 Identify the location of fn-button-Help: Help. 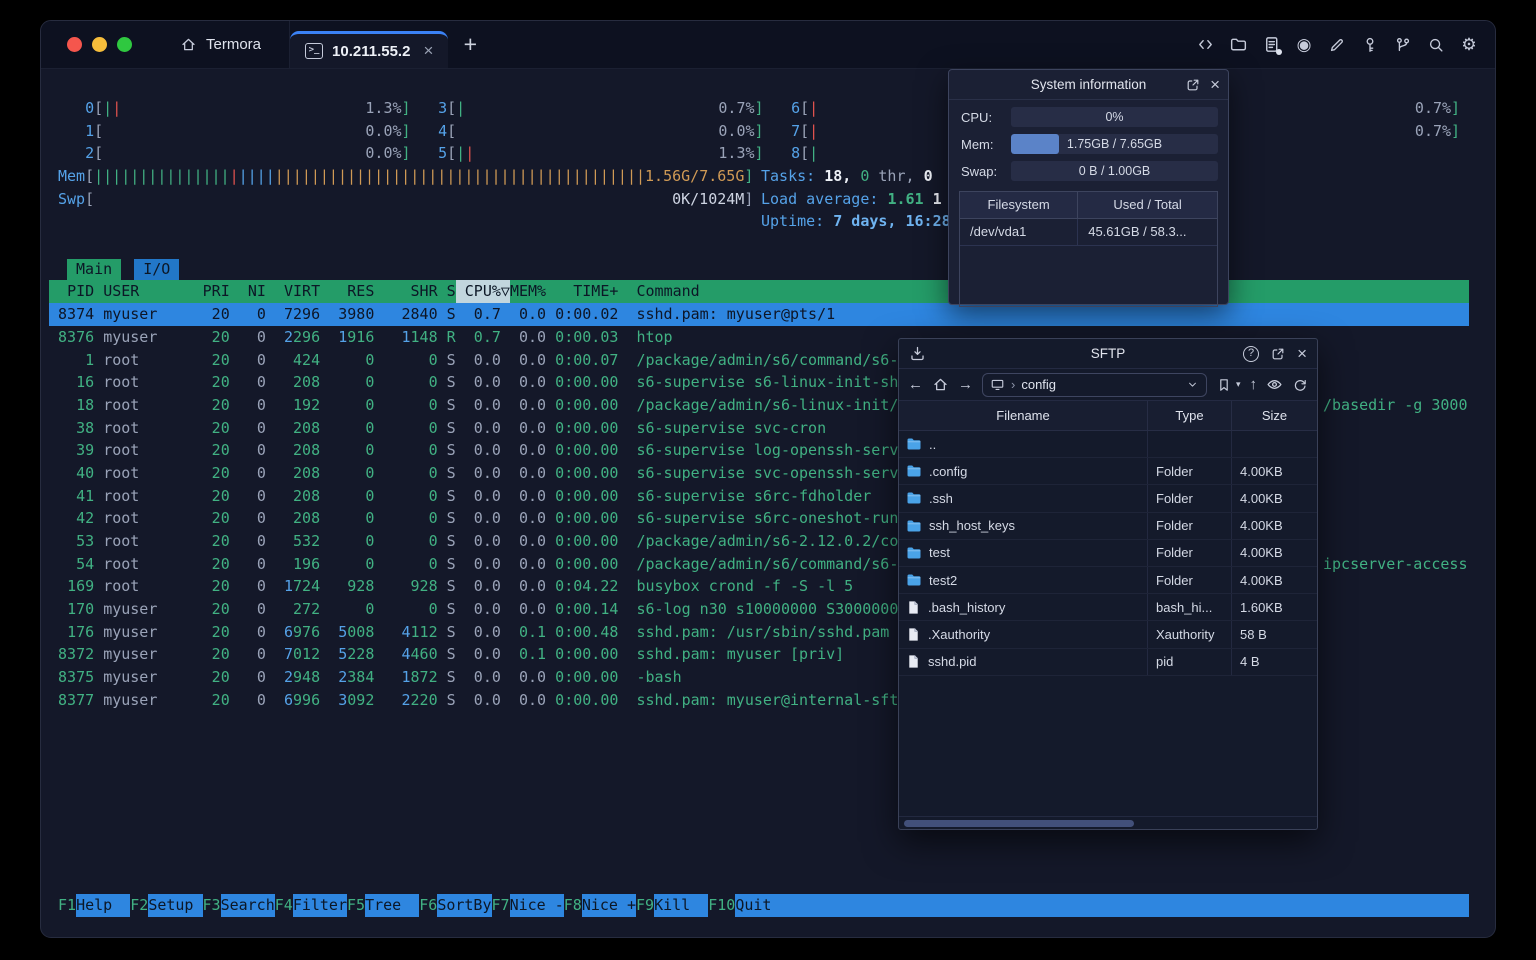
(103, 905).